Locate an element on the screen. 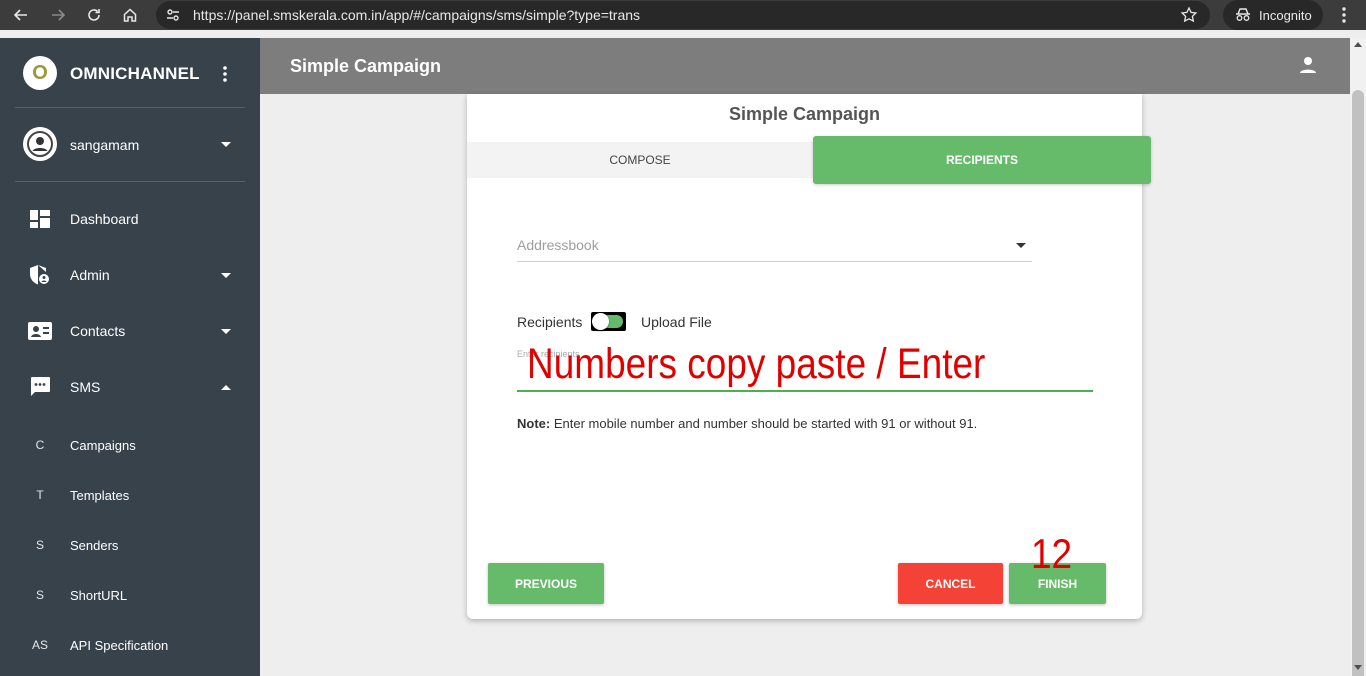 This screenshot has height=676, width=1366. annotation-text: Numbers copy paste / Enter is located at coordinates (756, 364).